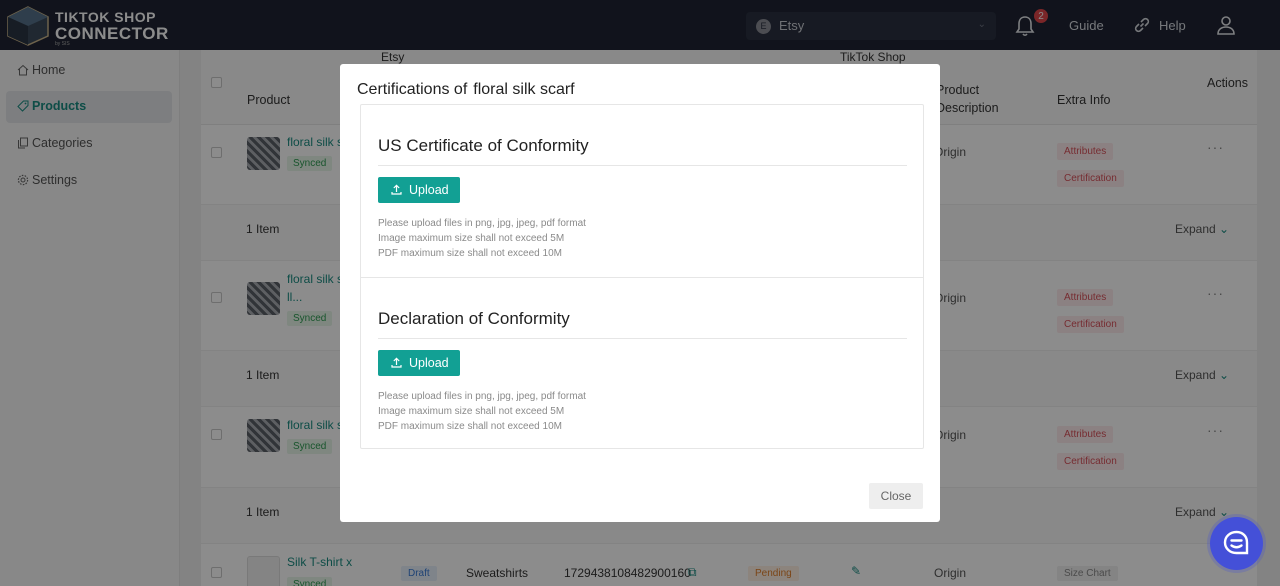 This screenshot has width=1280, height=586. I want to click on chat-widget-button, so click(1236, 543).